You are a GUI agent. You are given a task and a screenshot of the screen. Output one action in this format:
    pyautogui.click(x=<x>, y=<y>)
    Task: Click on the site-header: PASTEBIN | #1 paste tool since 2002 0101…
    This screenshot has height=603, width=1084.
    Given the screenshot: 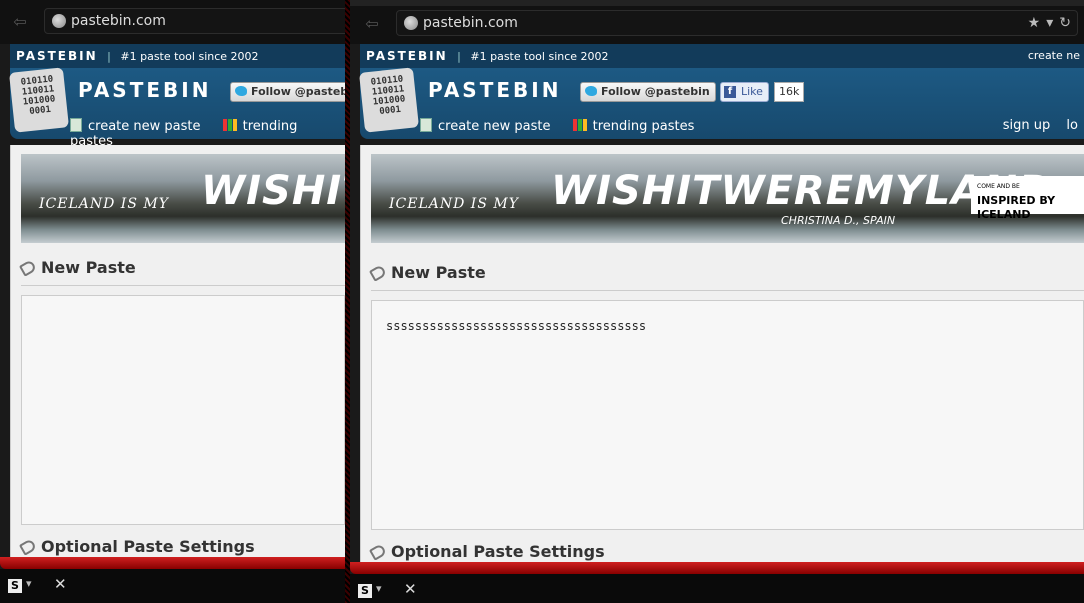 What is the action you would take?
    pyautogui.click(x=177, y=96)
    